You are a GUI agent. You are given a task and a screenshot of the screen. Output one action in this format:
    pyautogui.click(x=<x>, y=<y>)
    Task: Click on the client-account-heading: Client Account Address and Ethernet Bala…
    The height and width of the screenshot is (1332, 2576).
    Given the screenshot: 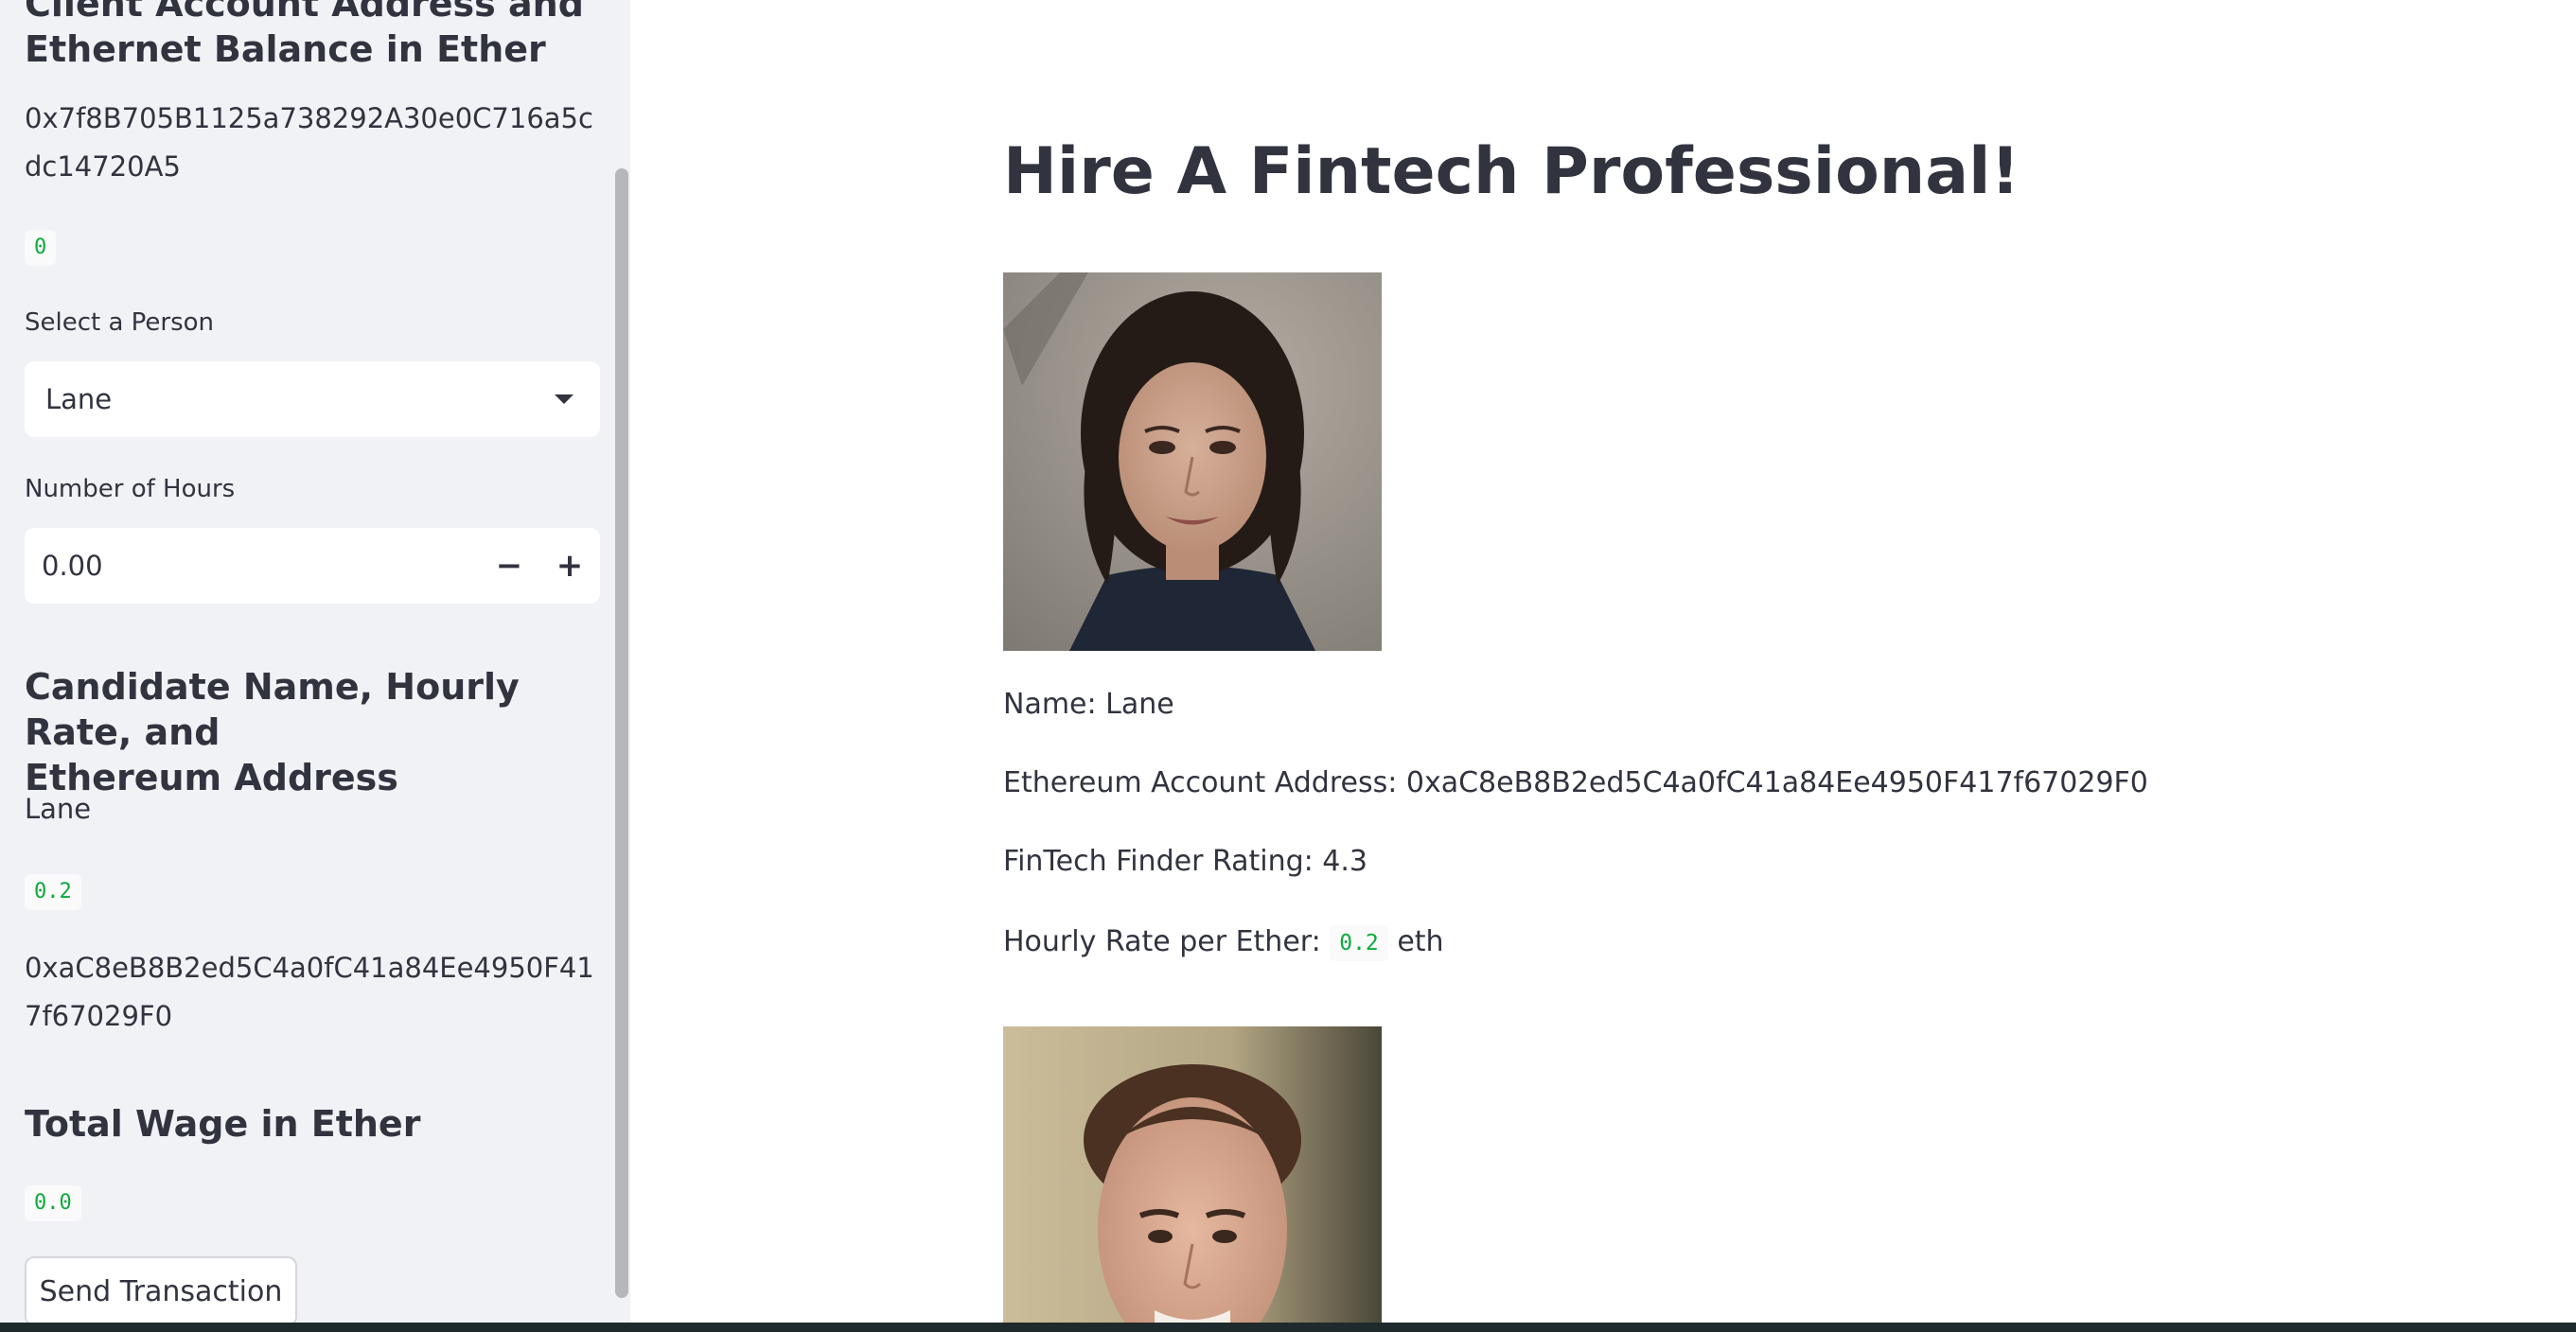 What is the action you would take?
    pyautogui.click(x=304, y=35)
    